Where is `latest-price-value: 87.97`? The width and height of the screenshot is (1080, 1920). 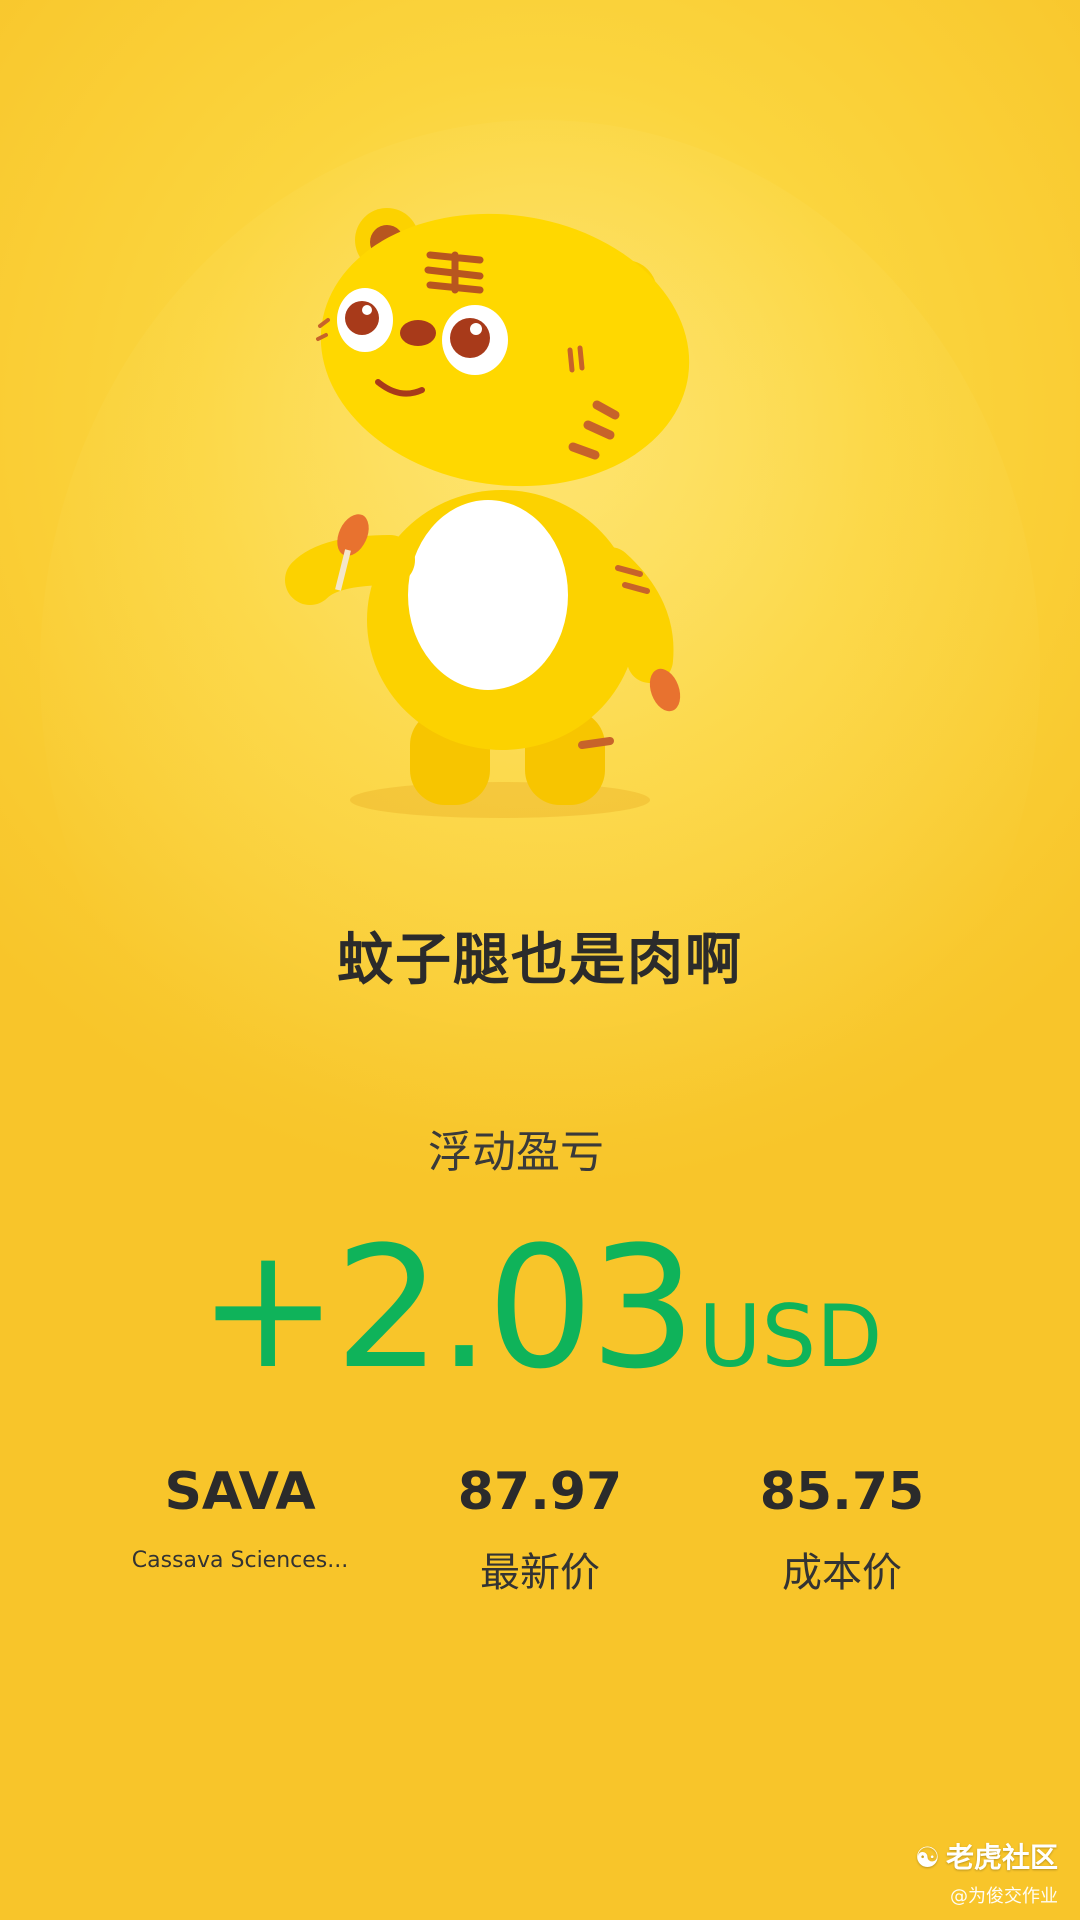
latest-price-value: 87.97 is located at coordinates (540, 1492).